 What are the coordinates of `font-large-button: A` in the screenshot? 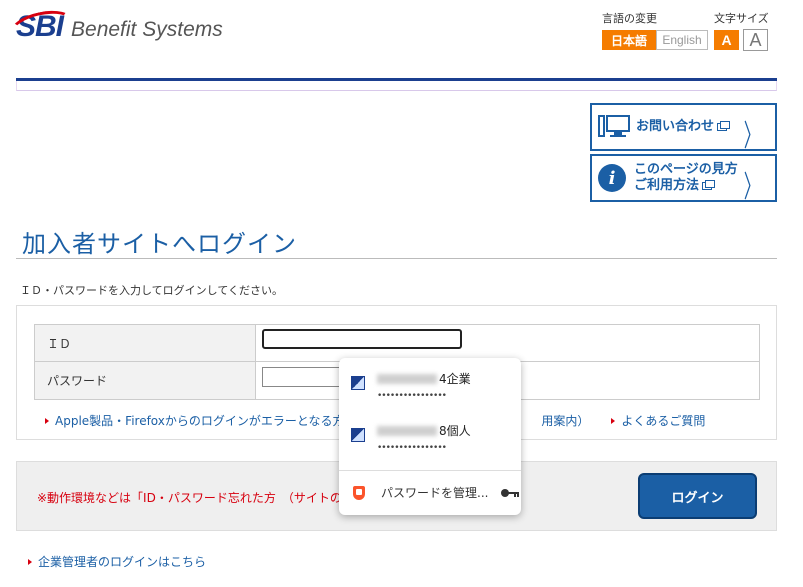 It's located at (755, 40).